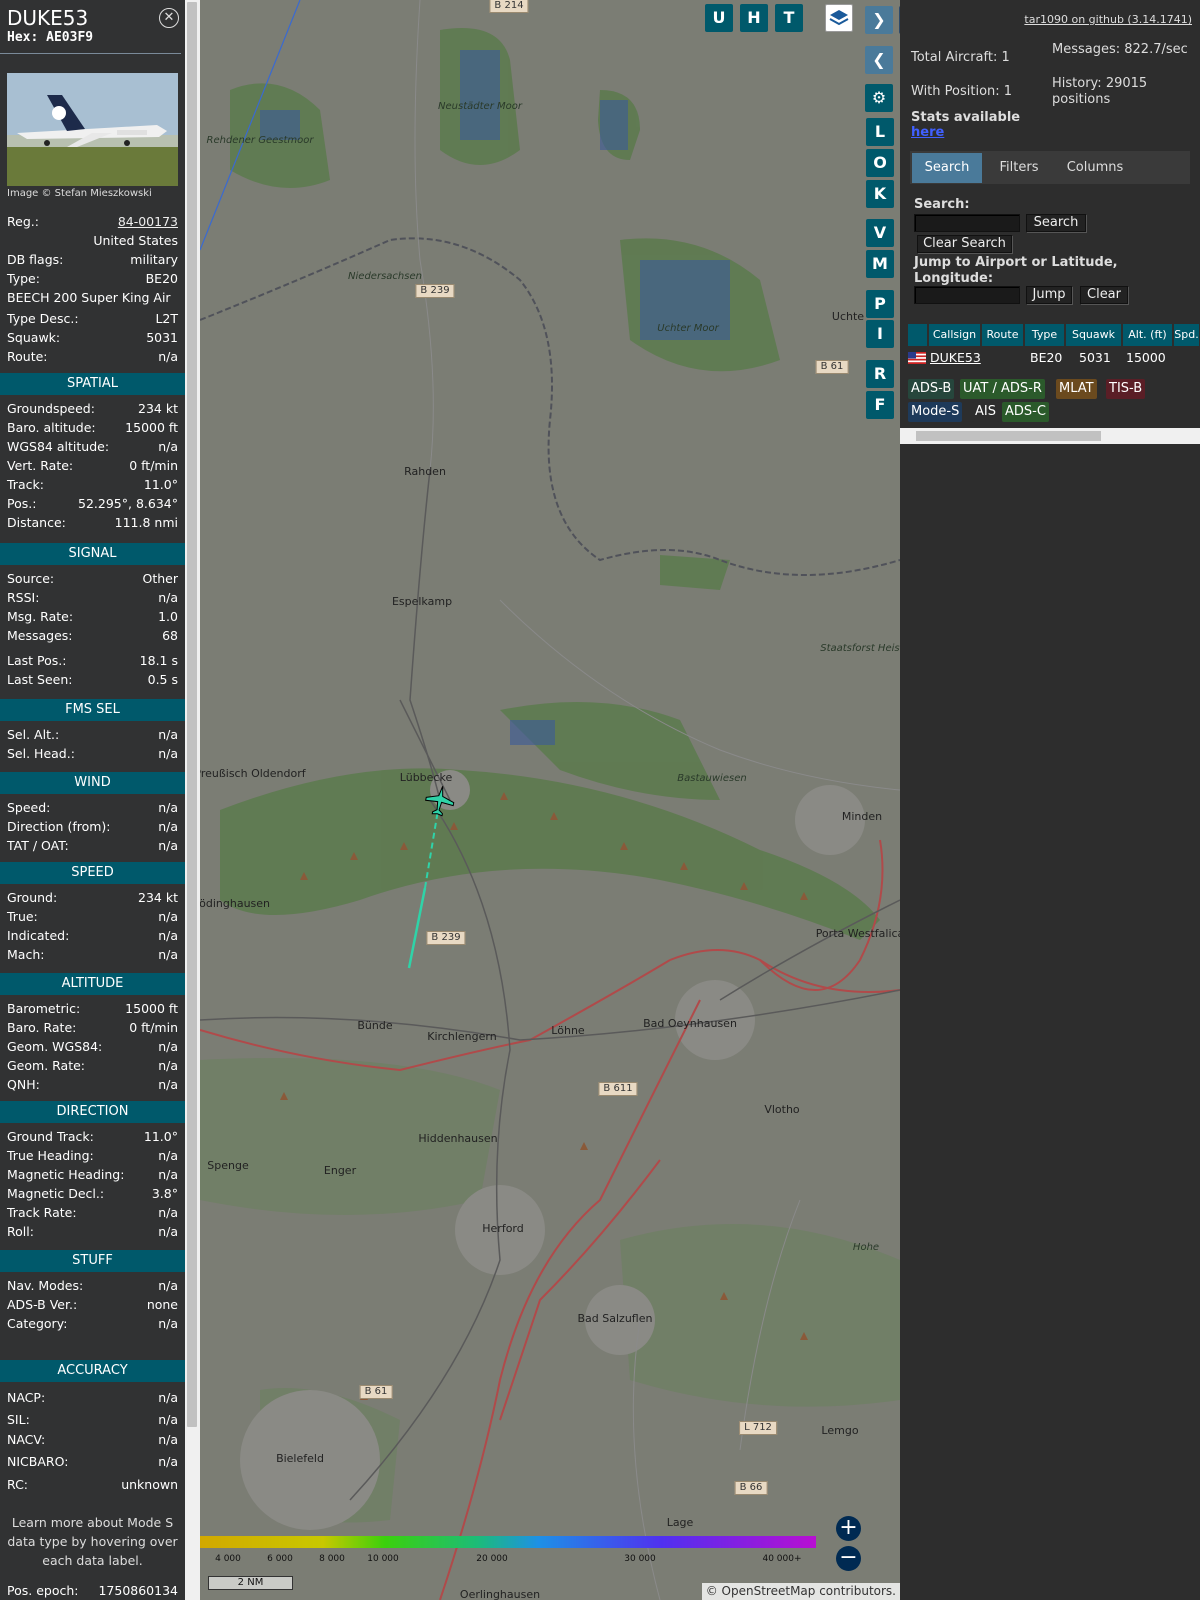 The height and width of the screenshot is (1600, 1200). What do you see at coordinates (754, 18) in the screenshot?
I see `map-button-h: H` at bounding box center [754, 18].